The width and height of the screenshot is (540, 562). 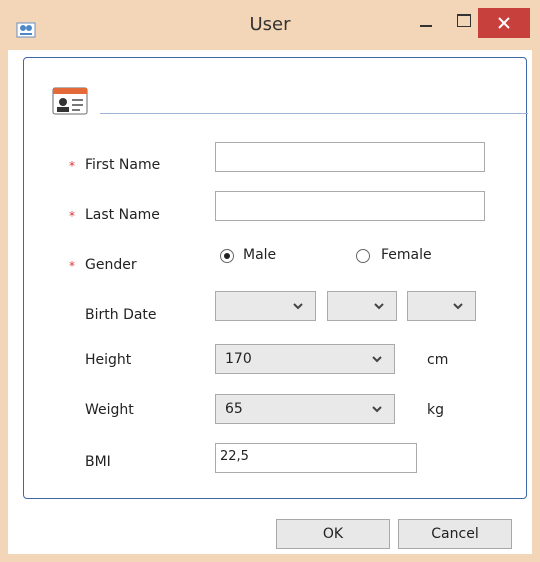 I want to click on bmi-label: BMI, so click(x=98, y=462).